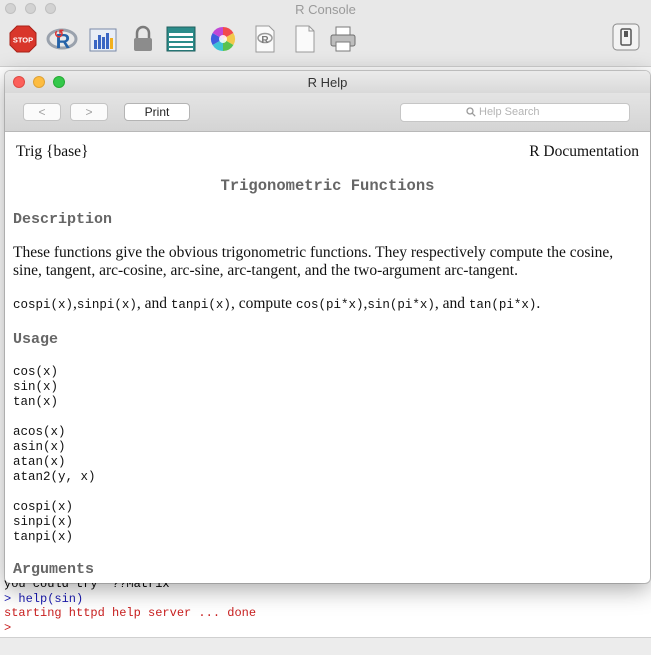  What do you see at coordinates (54, 477) in the screenshot?
I see `usage-line: atan2(y, x)` at bounding box center [54, 477].